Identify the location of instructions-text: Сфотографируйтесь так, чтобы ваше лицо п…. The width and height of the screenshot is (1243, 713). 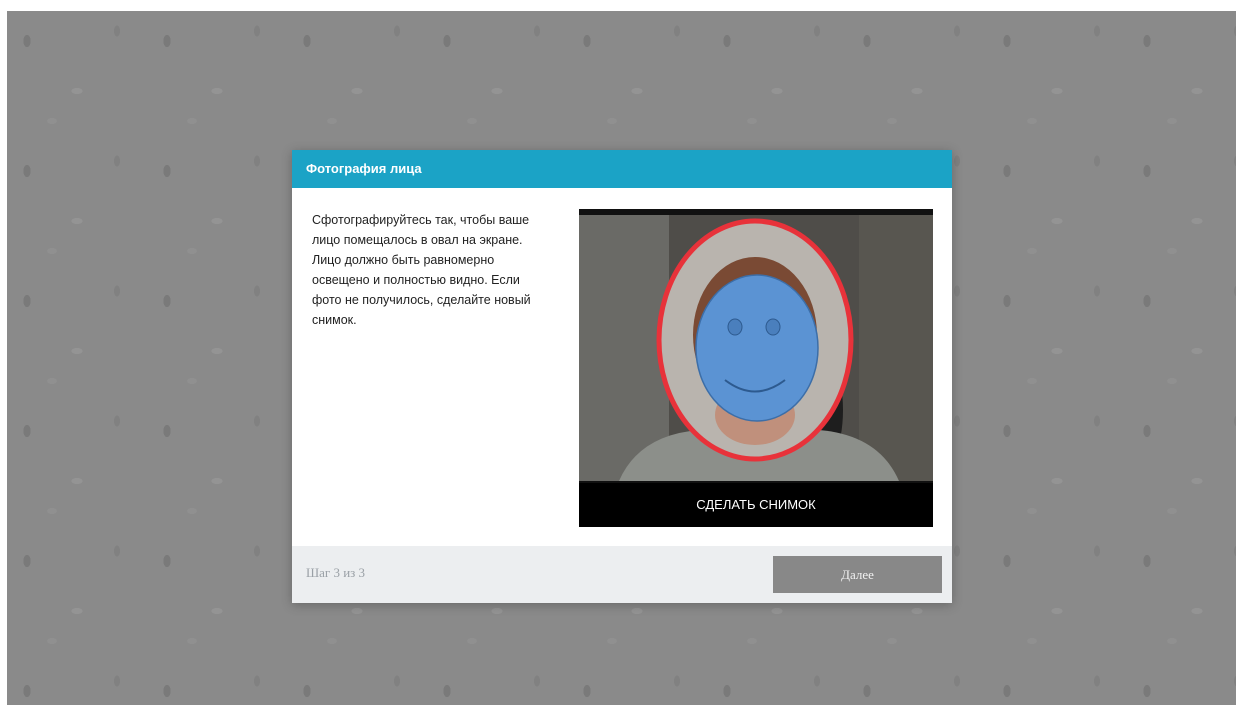
(421, 270).